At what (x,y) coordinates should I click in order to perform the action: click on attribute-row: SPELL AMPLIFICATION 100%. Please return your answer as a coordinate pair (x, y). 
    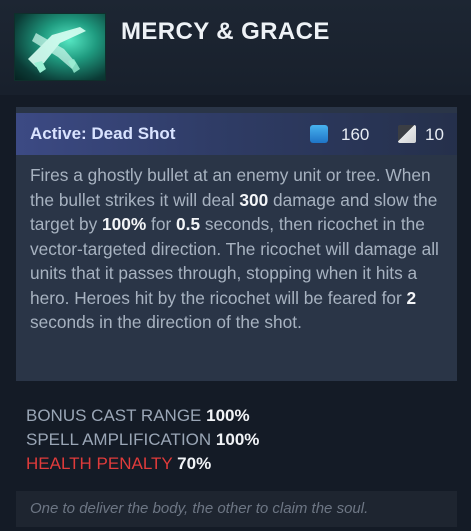
    Looking at the image, I should click on (143, 439).